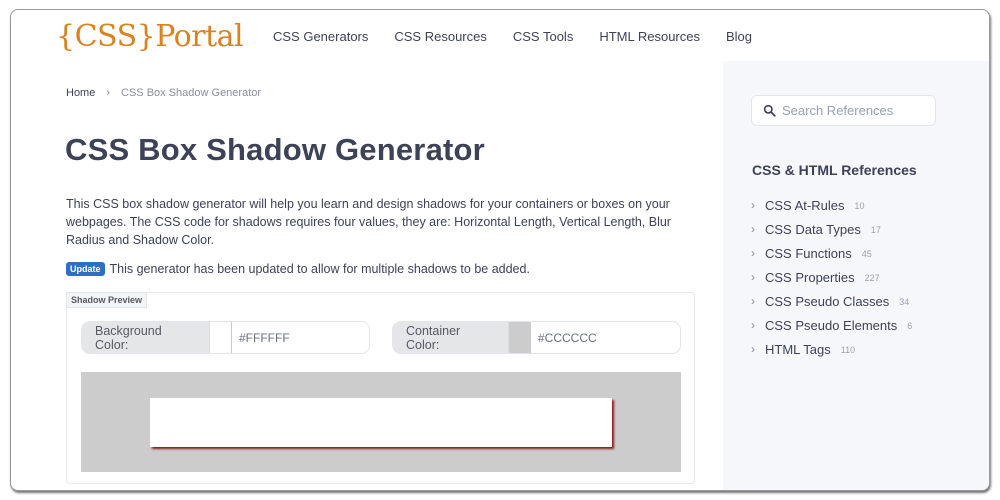 Image resolution: width=1000 pixels, height=500 pixels. Describe the element at coordinates (834, 170) in the screenshot. I see `references-heading: CSS & HTML References` at that location.